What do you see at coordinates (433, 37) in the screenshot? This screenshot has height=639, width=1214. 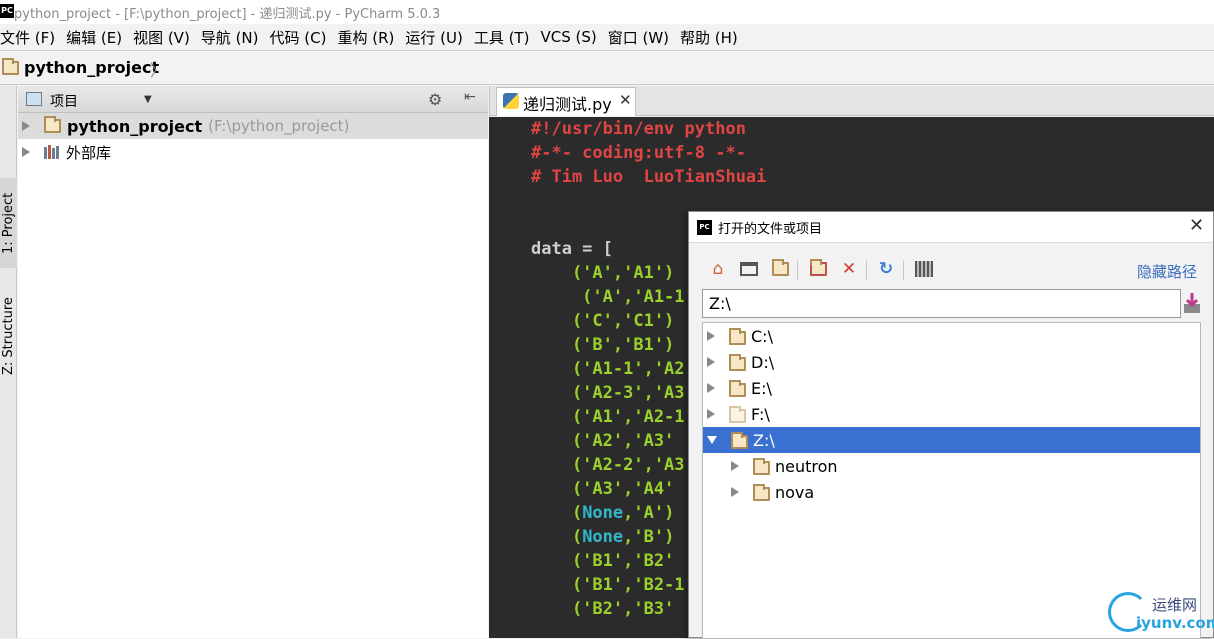 I see `menu-item: 运行 (U)` at bounding box center [433, 37].